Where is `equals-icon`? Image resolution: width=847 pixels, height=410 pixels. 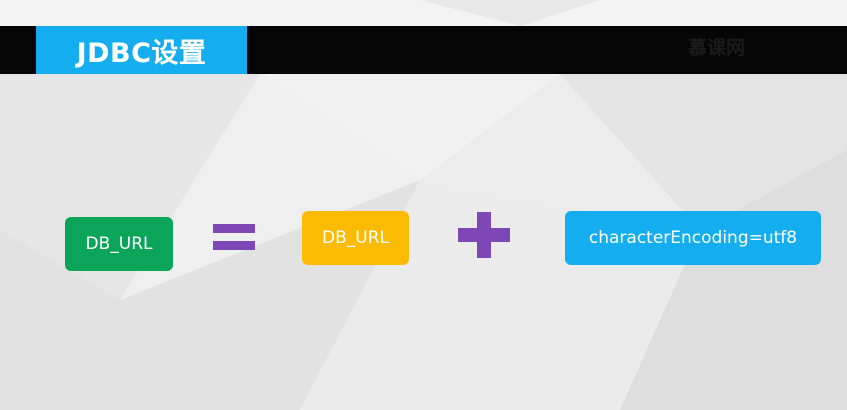 equals-icon is located at coordinates (234, 237).